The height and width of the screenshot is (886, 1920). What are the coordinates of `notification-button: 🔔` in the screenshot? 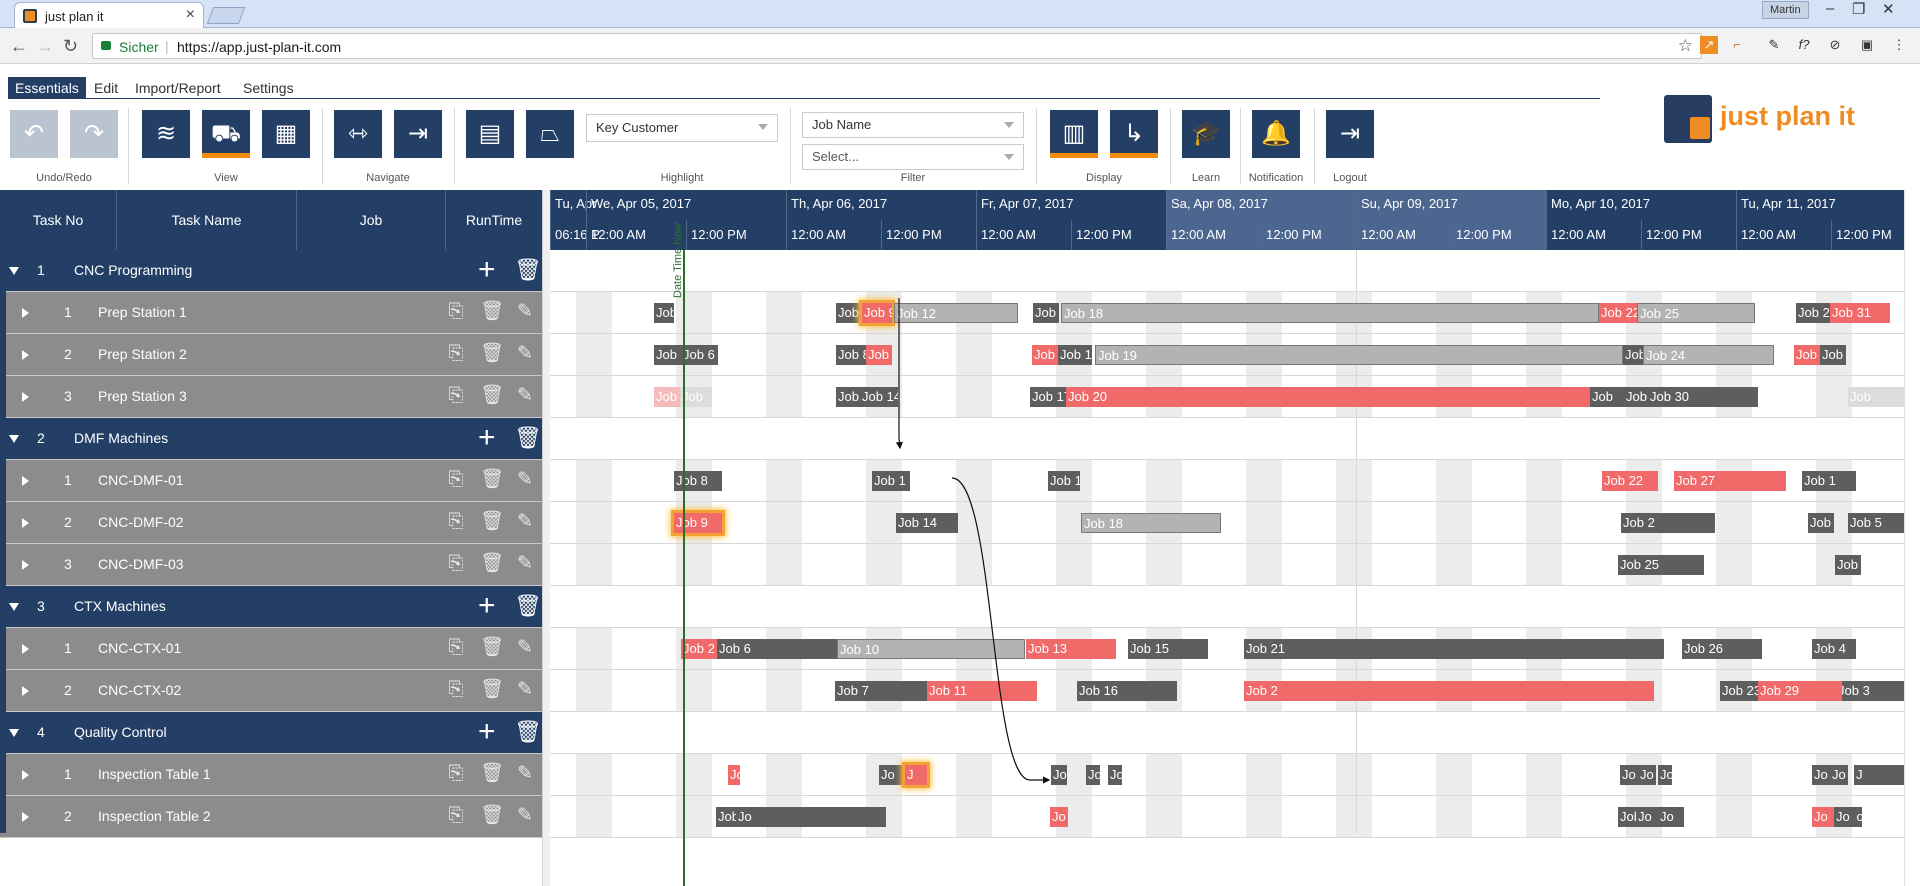 It's located at (1276, 134).